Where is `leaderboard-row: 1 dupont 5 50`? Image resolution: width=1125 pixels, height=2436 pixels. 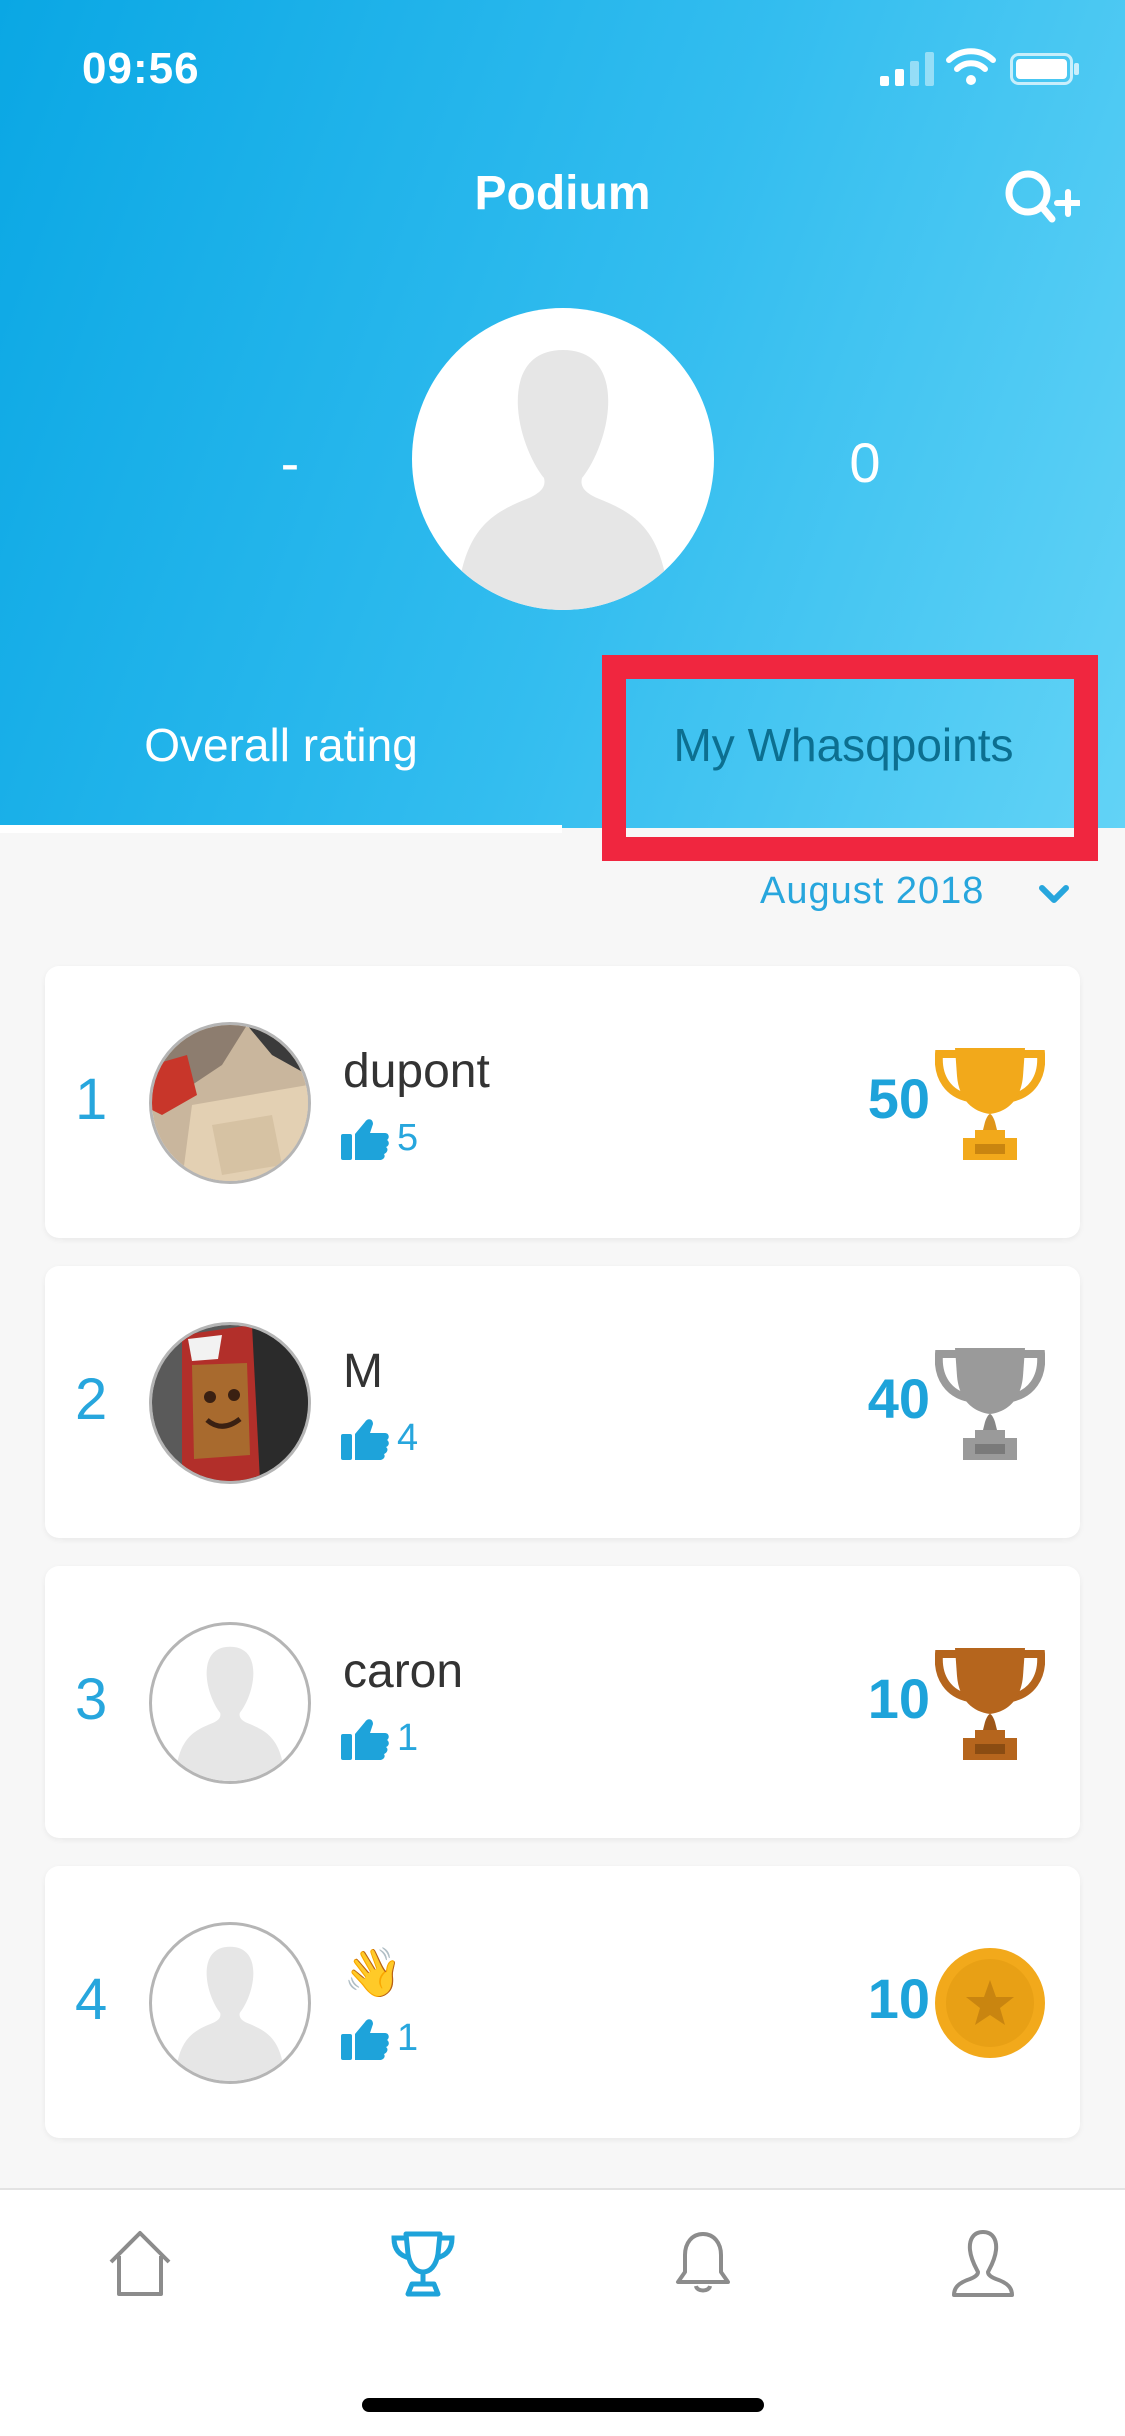 leaderboard-row: 1 dupont 5 50 is located at coordinates (562, 1102).